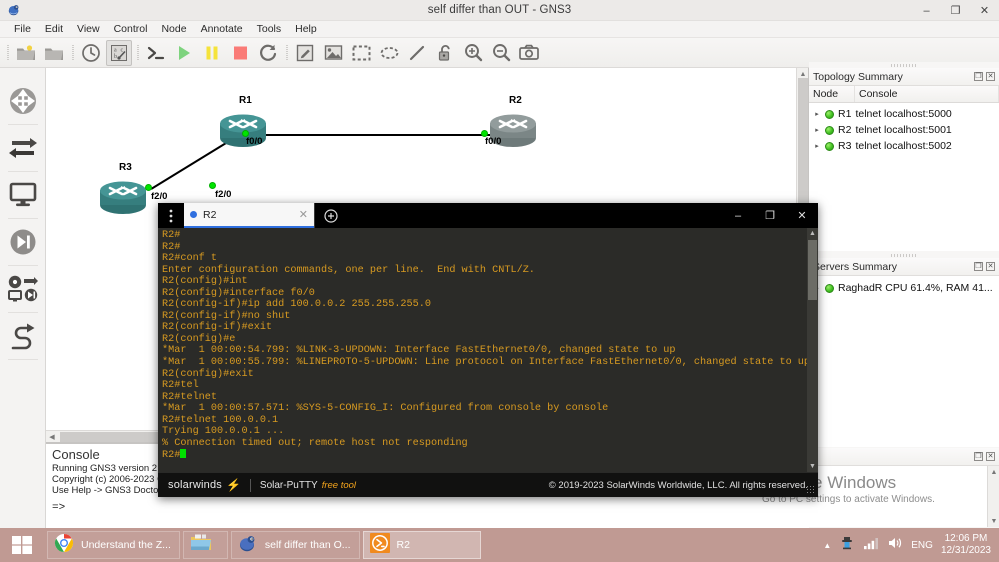 The image size is (999, 562). I want to click on table-row: ▸ R2 telnet localhost:5001, so click(904, 130).